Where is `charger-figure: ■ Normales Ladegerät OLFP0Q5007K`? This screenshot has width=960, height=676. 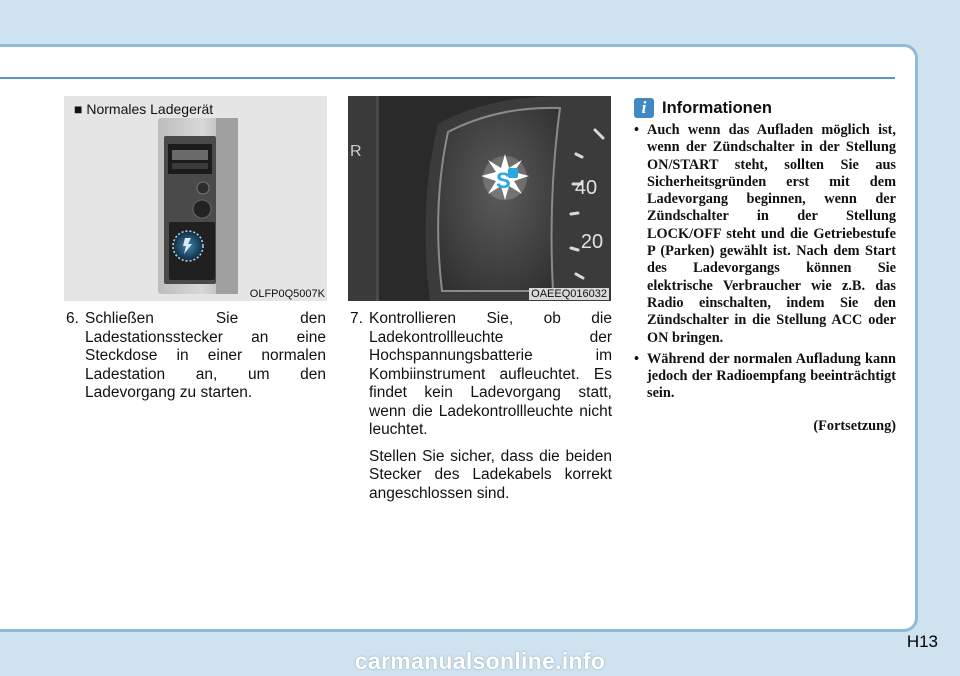 charger-figure: ■ Normales Ladegerät OLFP0Q5007K is located at coordinates (195, 198).